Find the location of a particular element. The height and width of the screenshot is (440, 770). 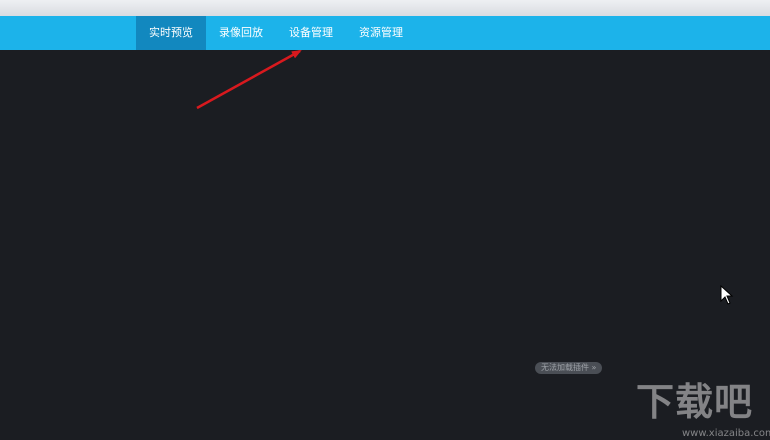

window-top-strip is located at coordinates (385, 8).